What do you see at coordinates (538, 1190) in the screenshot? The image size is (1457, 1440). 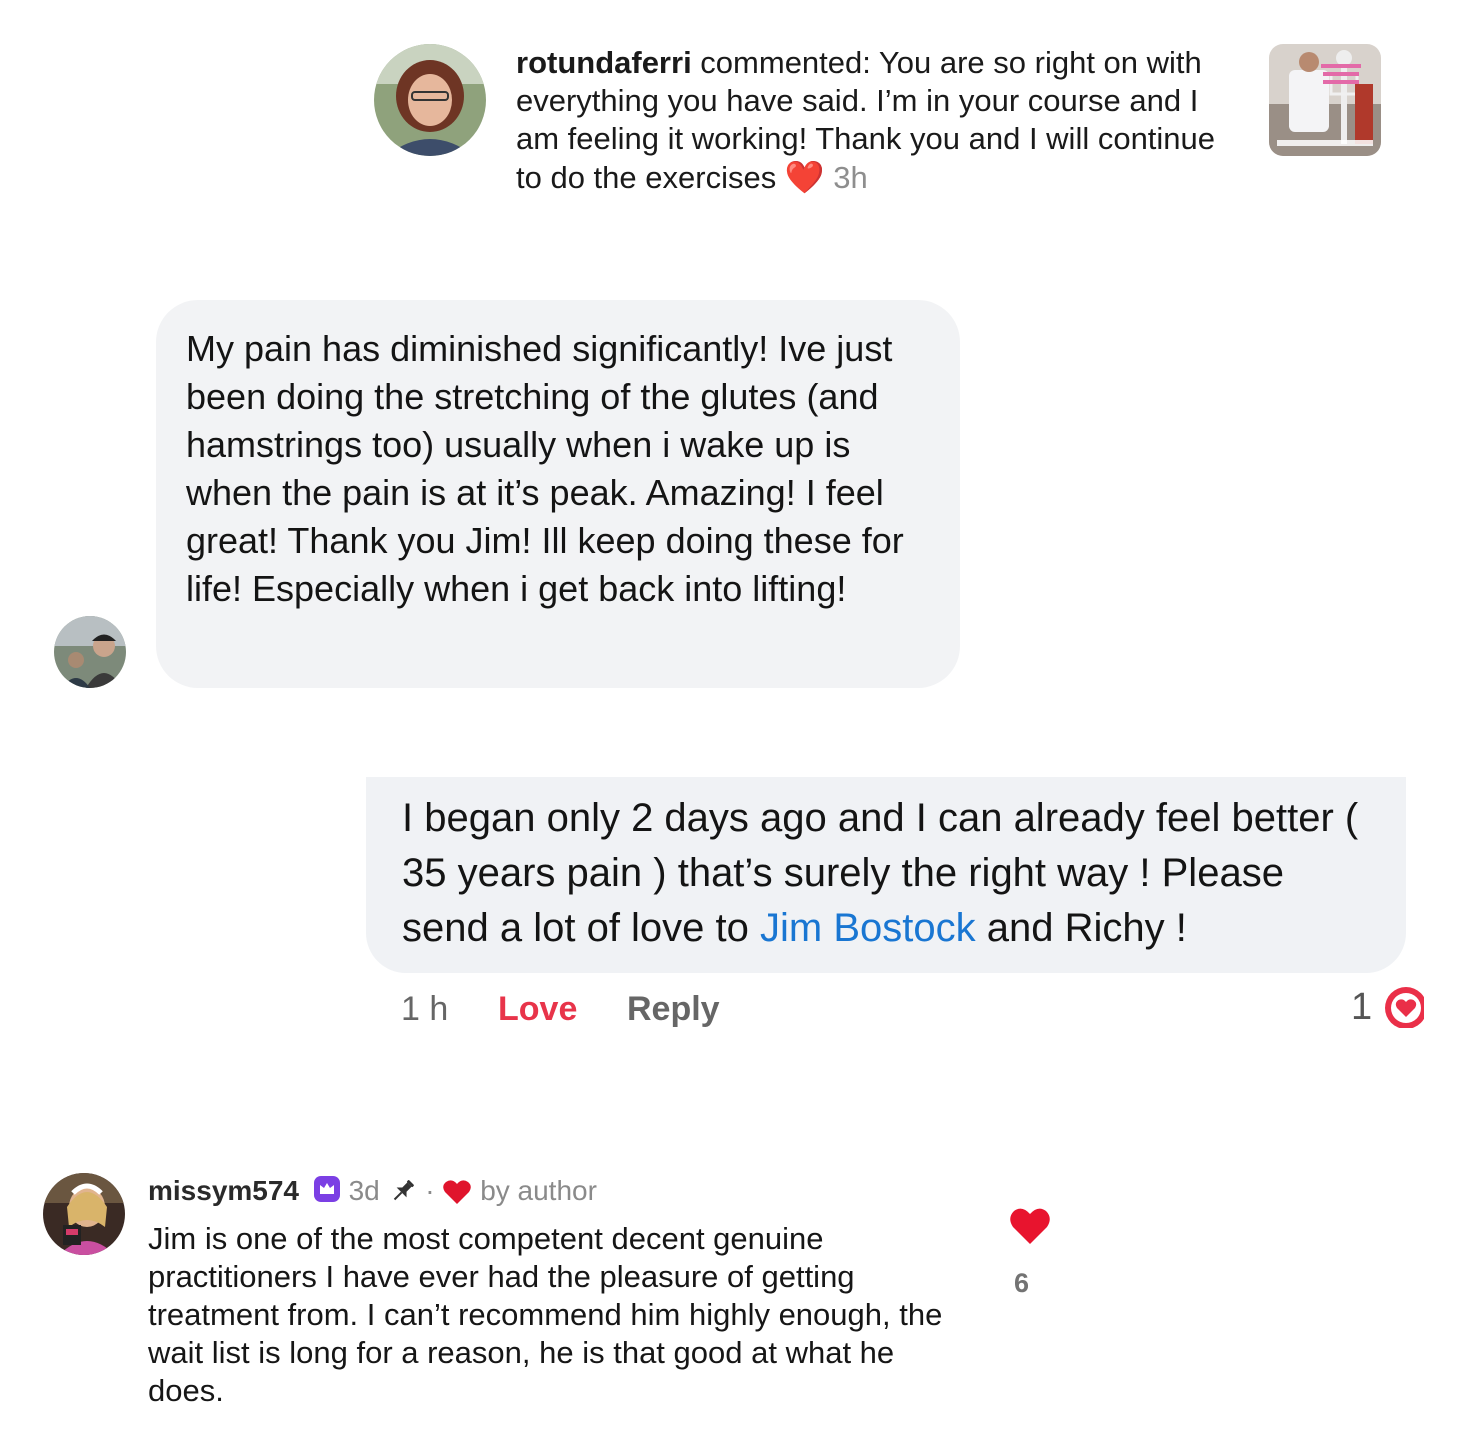 I see `liked-by-author: by author` at bounding box center [538, 1190].